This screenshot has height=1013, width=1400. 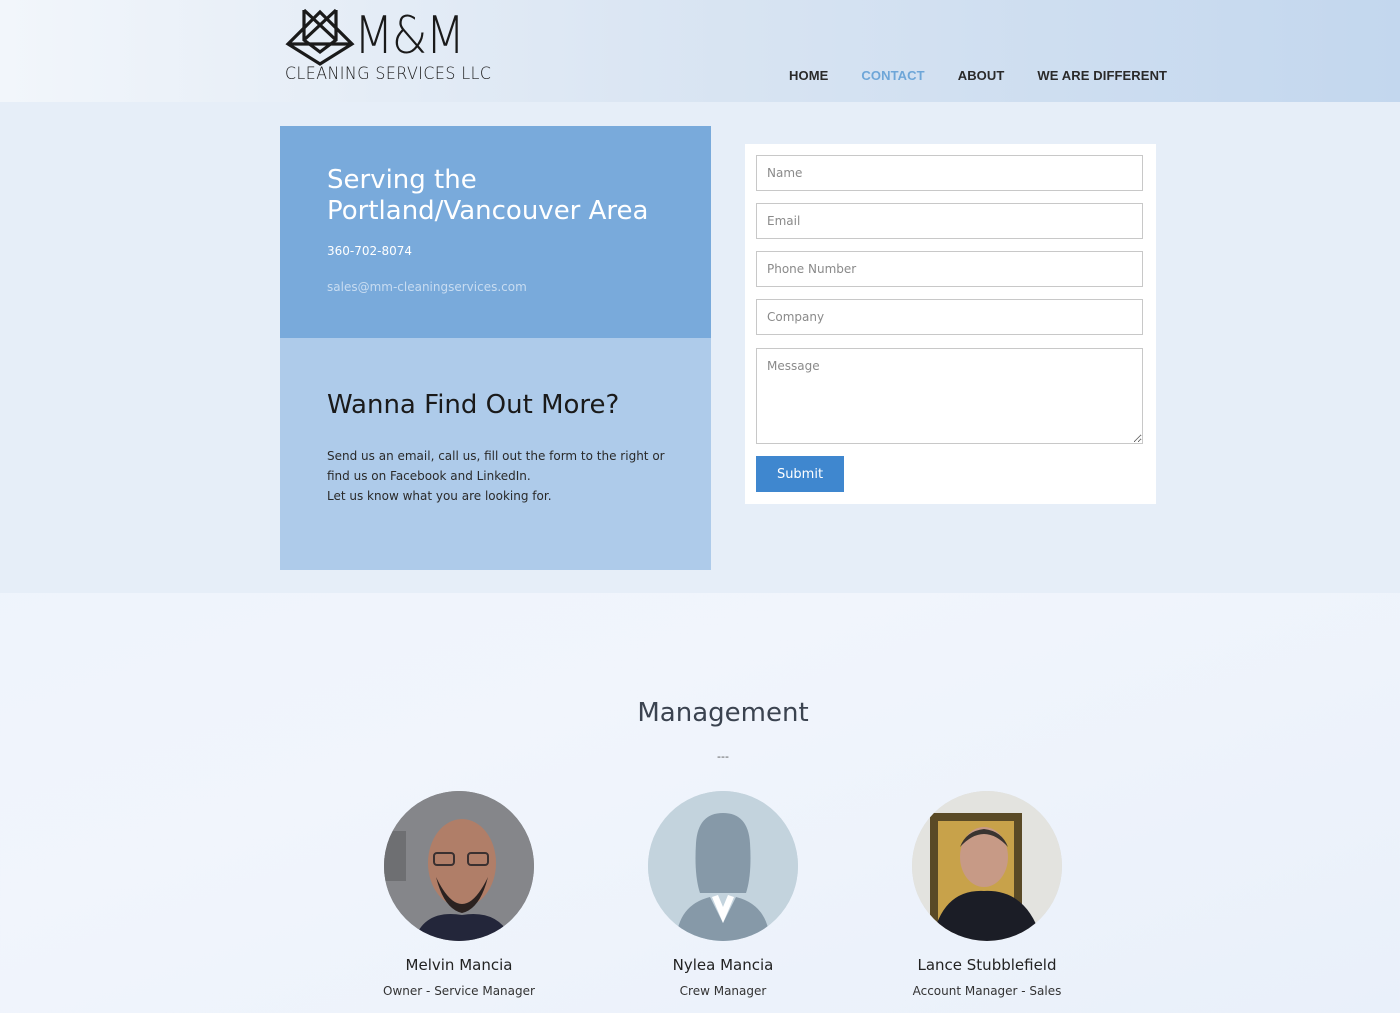 I want to click on message-textarea, so click(x=949, y=396).